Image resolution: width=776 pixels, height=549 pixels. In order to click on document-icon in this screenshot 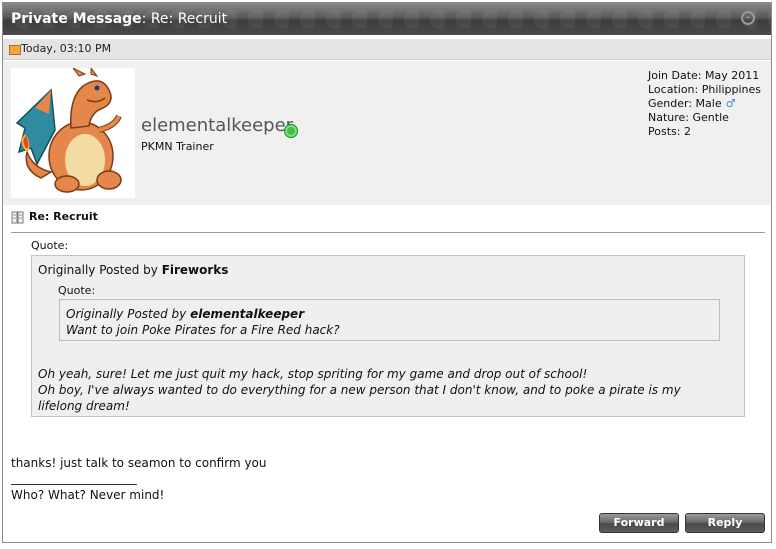, I will do `click(17, 217)`.